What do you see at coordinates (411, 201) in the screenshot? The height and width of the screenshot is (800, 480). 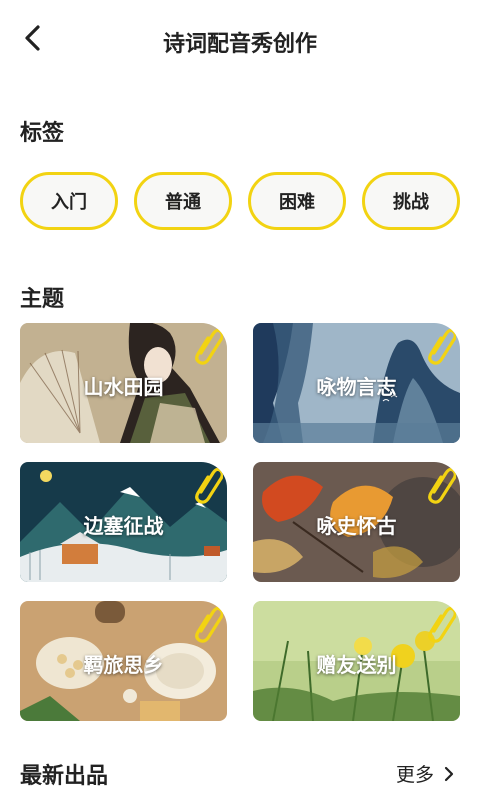 I see `tag-challenge: 挑战` at bounding box center [411, 201].